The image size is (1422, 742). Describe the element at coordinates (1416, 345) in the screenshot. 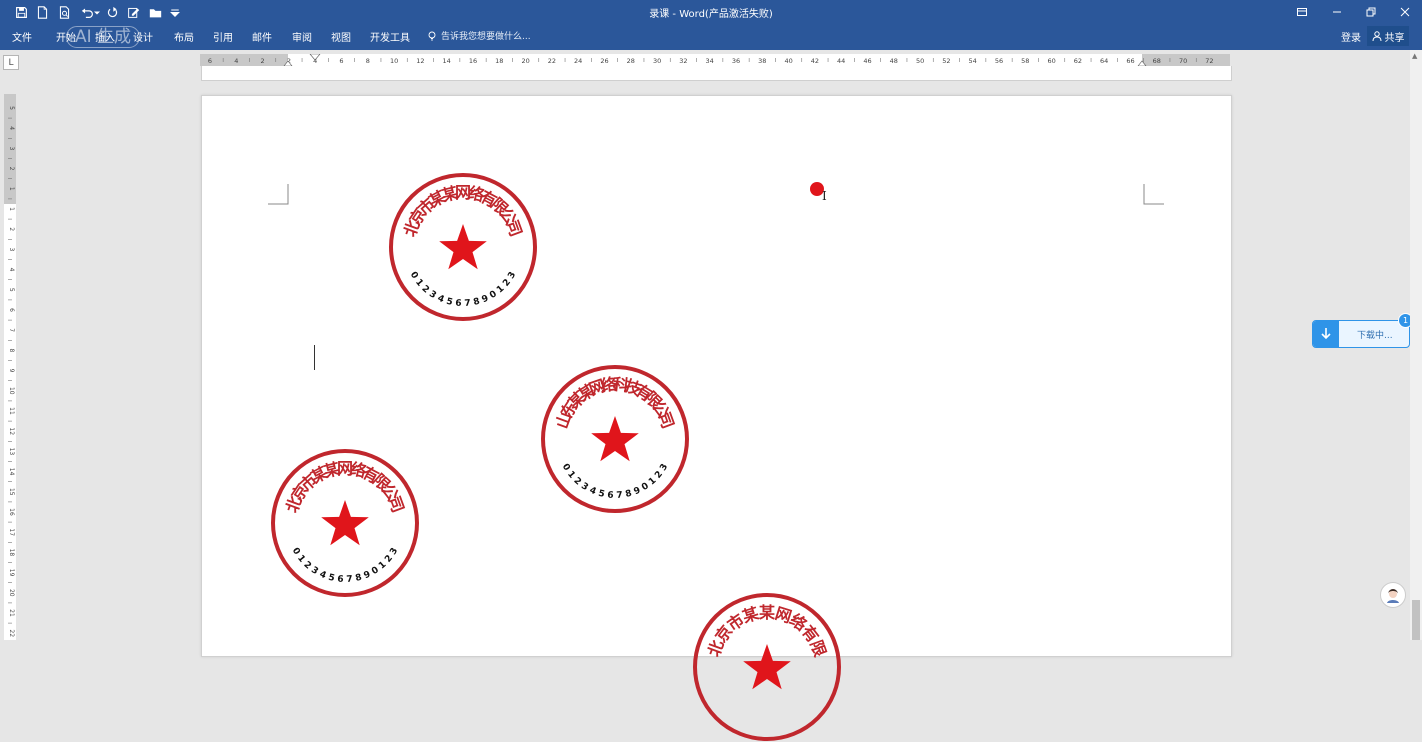

I see `vertical-scrollbar: ▲` at that location.